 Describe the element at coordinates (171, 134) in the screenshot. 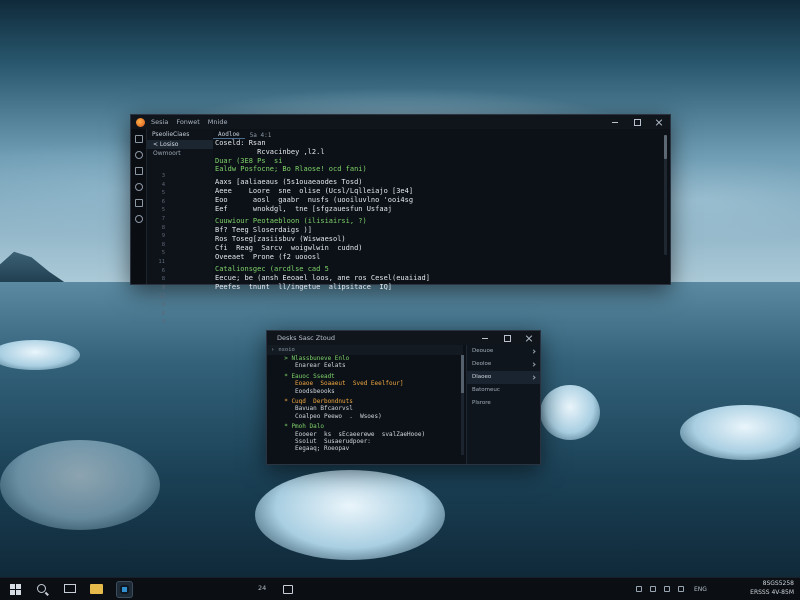

I see `explorer-title: PseolieCiaes` at that location.